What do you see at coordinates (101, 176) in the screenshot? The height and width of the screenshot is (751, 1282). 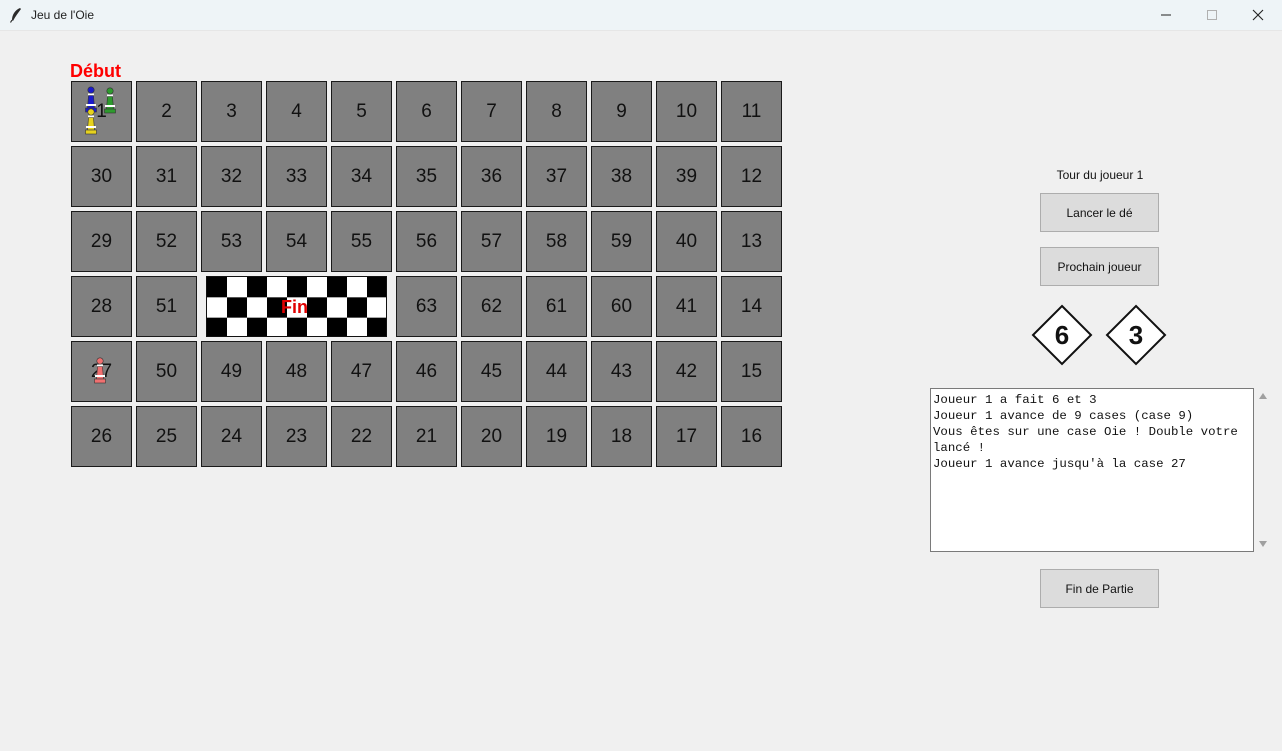 I see `board-square: 30` at bounding box center [101, 176].